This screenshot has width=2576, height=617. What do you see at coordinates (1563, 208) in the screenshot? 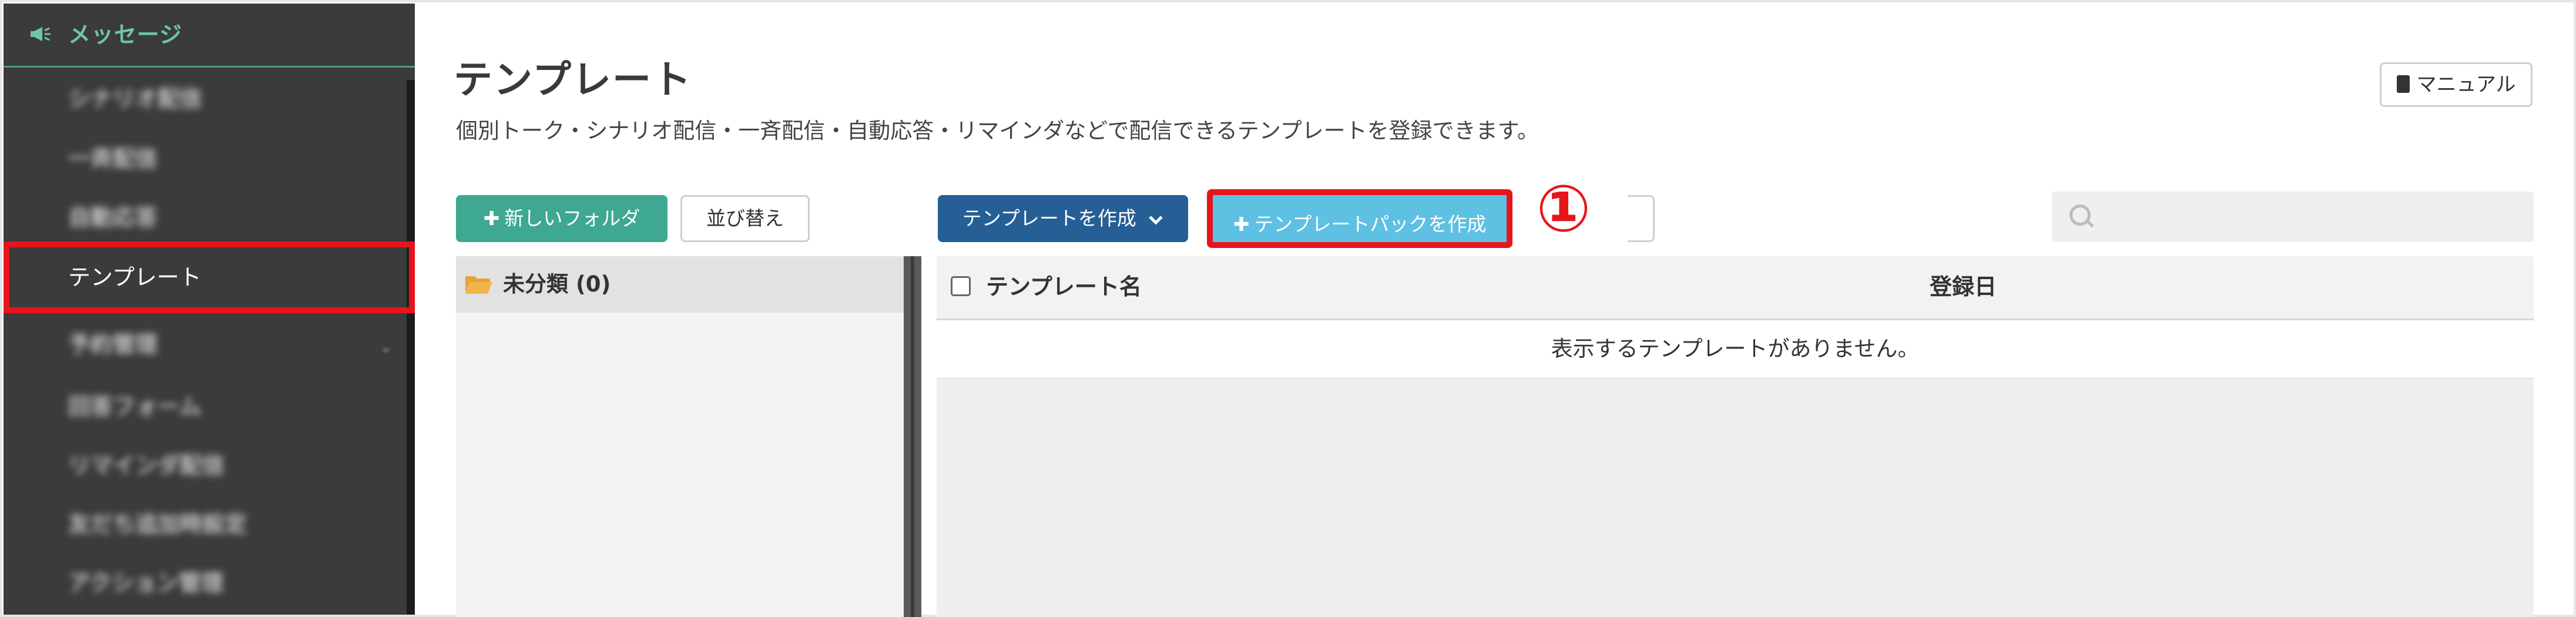
I see `step-annotation: ①` at bounding box center [1563, 208].